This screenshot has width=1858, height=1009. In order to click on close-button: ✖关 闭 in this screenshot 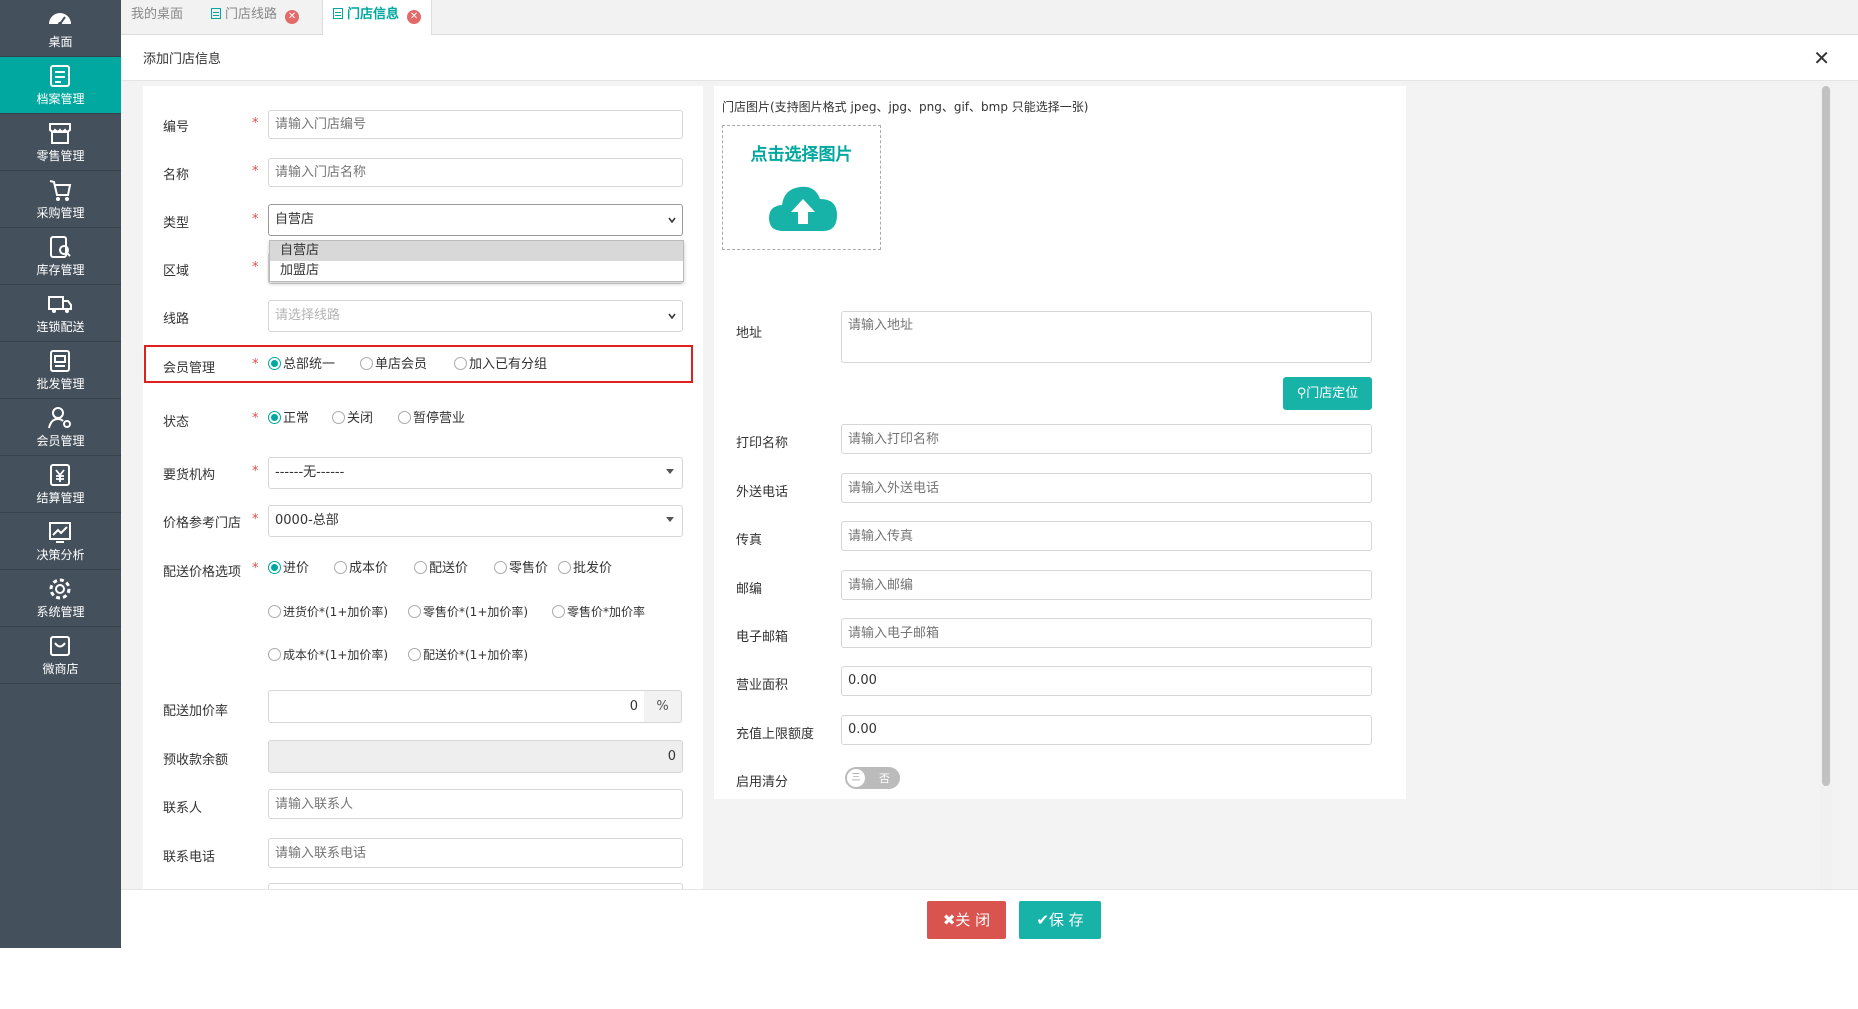, I will do `click(966, 920)`.